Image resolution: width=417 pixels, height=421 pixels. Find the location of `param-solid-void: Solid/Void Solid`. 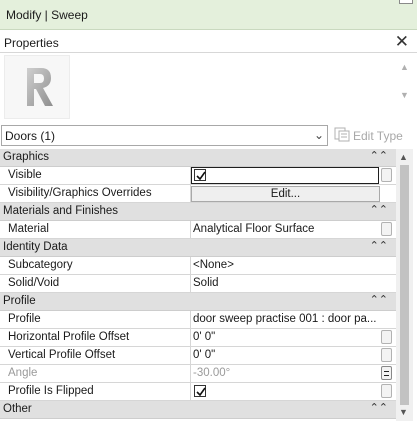

param-solid-void: Solid/Void Solid is located at coordinates (198, 284).